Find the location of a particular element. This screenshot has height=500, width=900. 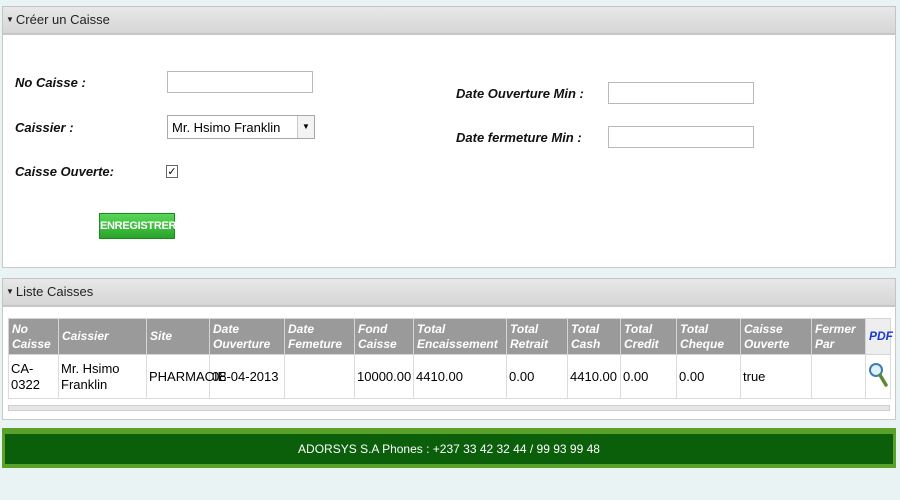

column-header: Fond Caisse is located at coordinates (384, 336).